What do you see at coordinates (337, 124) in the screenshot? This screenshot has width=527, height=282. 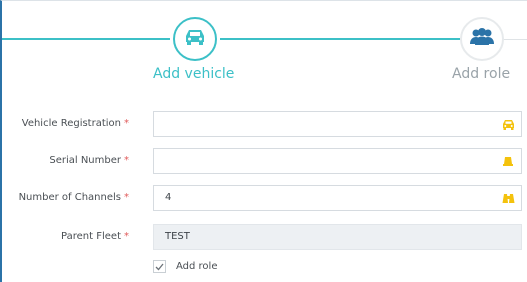 I see `vehicle-registration-input` at bounding box center [337, 124].